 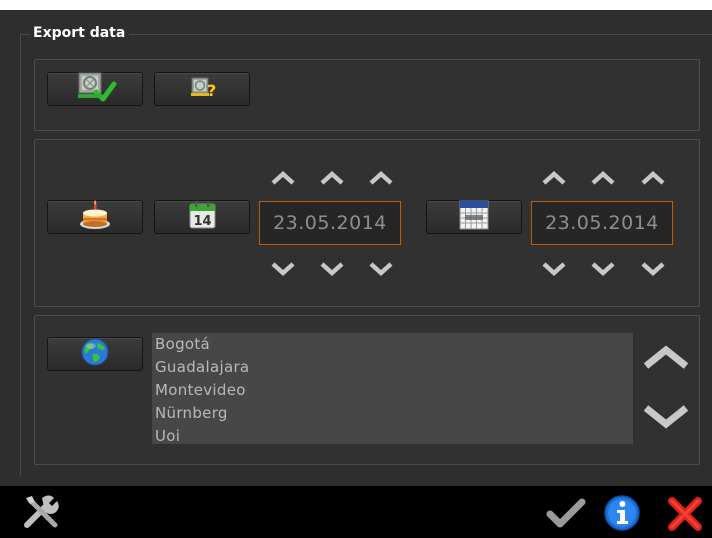 I want to click on to-day-down-arrow, so click(x=554, y=269).